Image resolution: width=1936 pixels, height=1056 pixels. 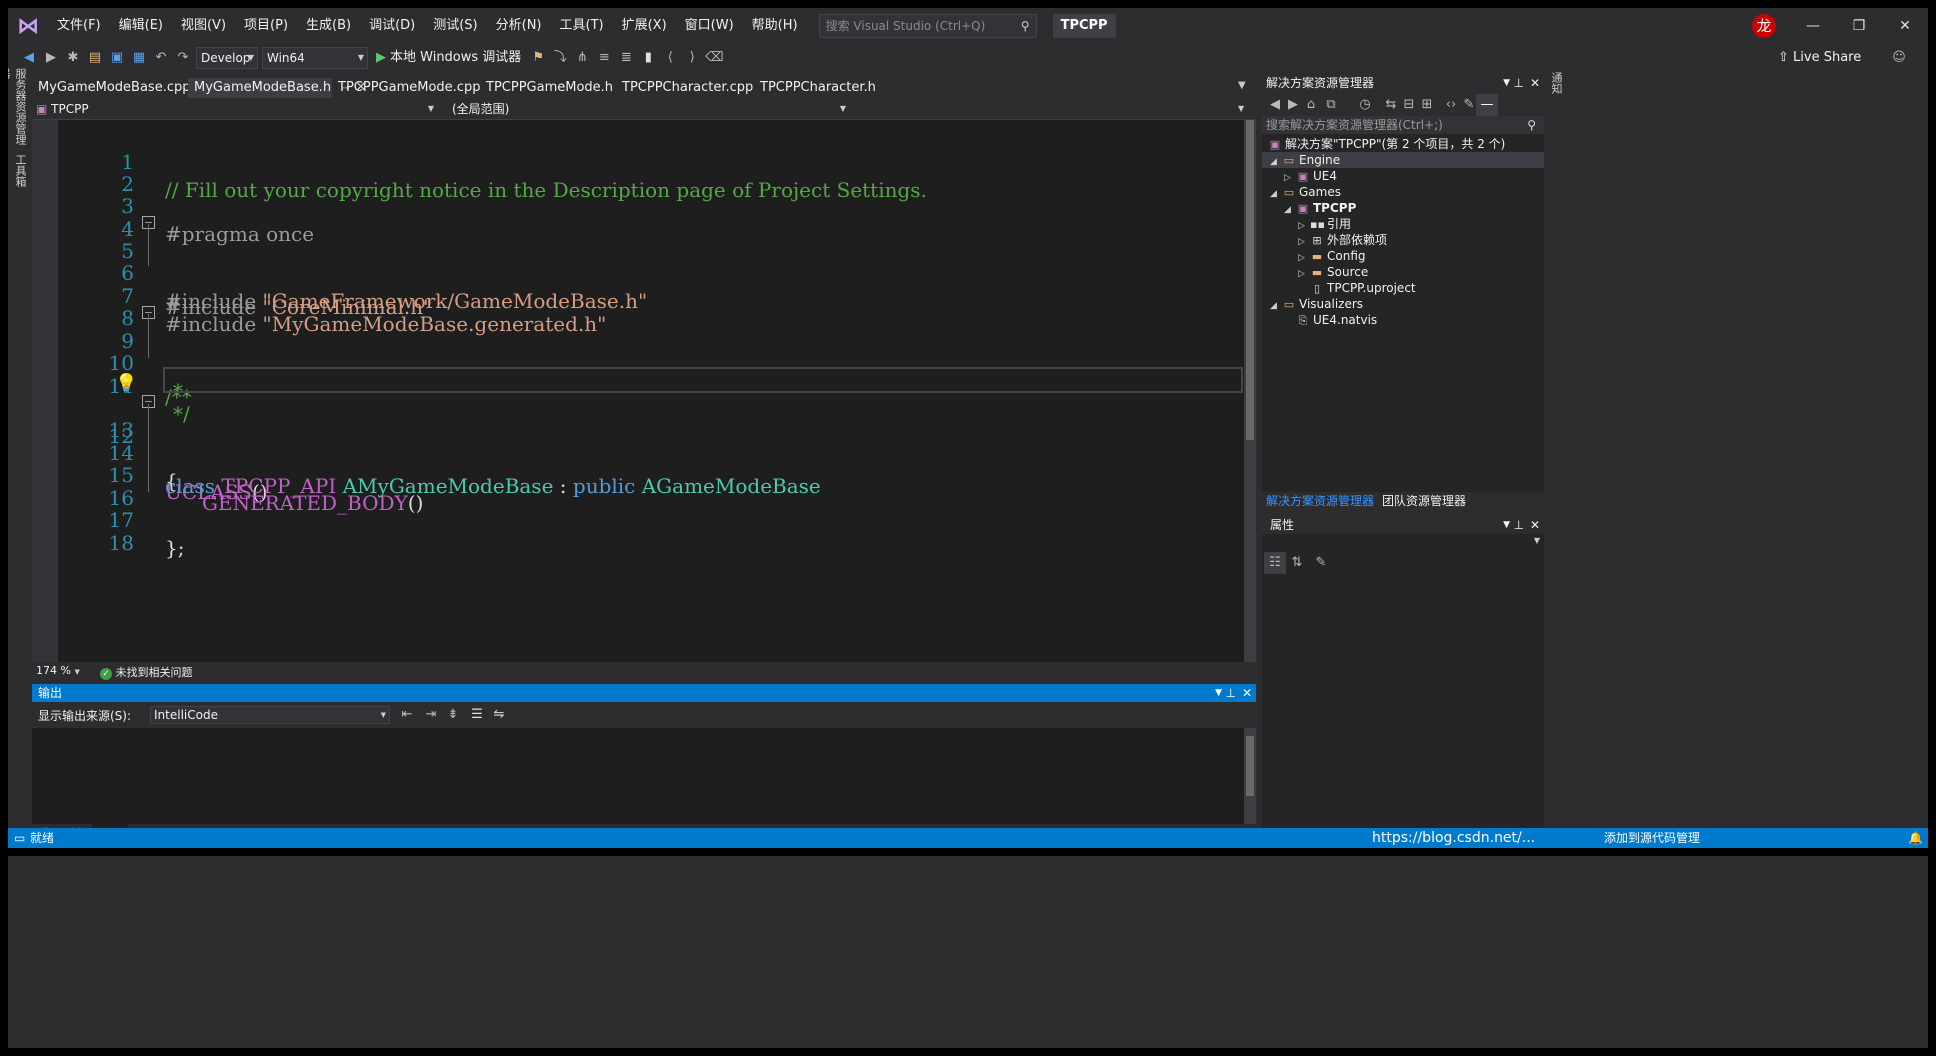 What do you see at coordinates (1859, 26) in the screenshot?
I see `restore-icon: ❐` at bounding box center [1859, 26].